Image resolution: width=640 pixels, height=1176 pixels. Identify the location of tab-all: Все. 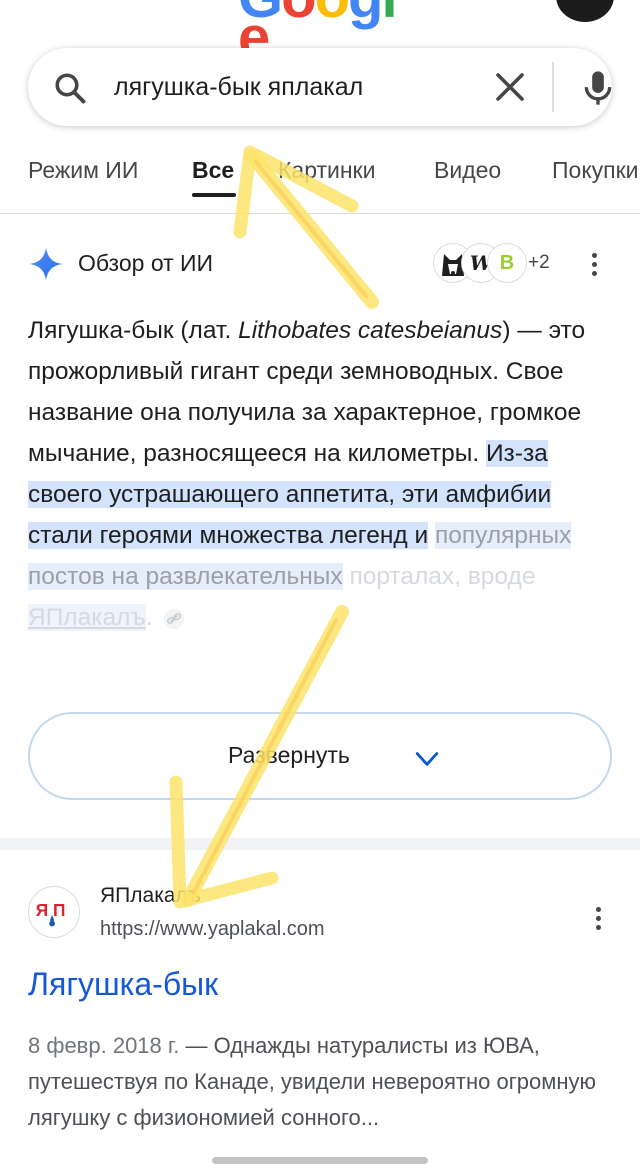
(213, 170).